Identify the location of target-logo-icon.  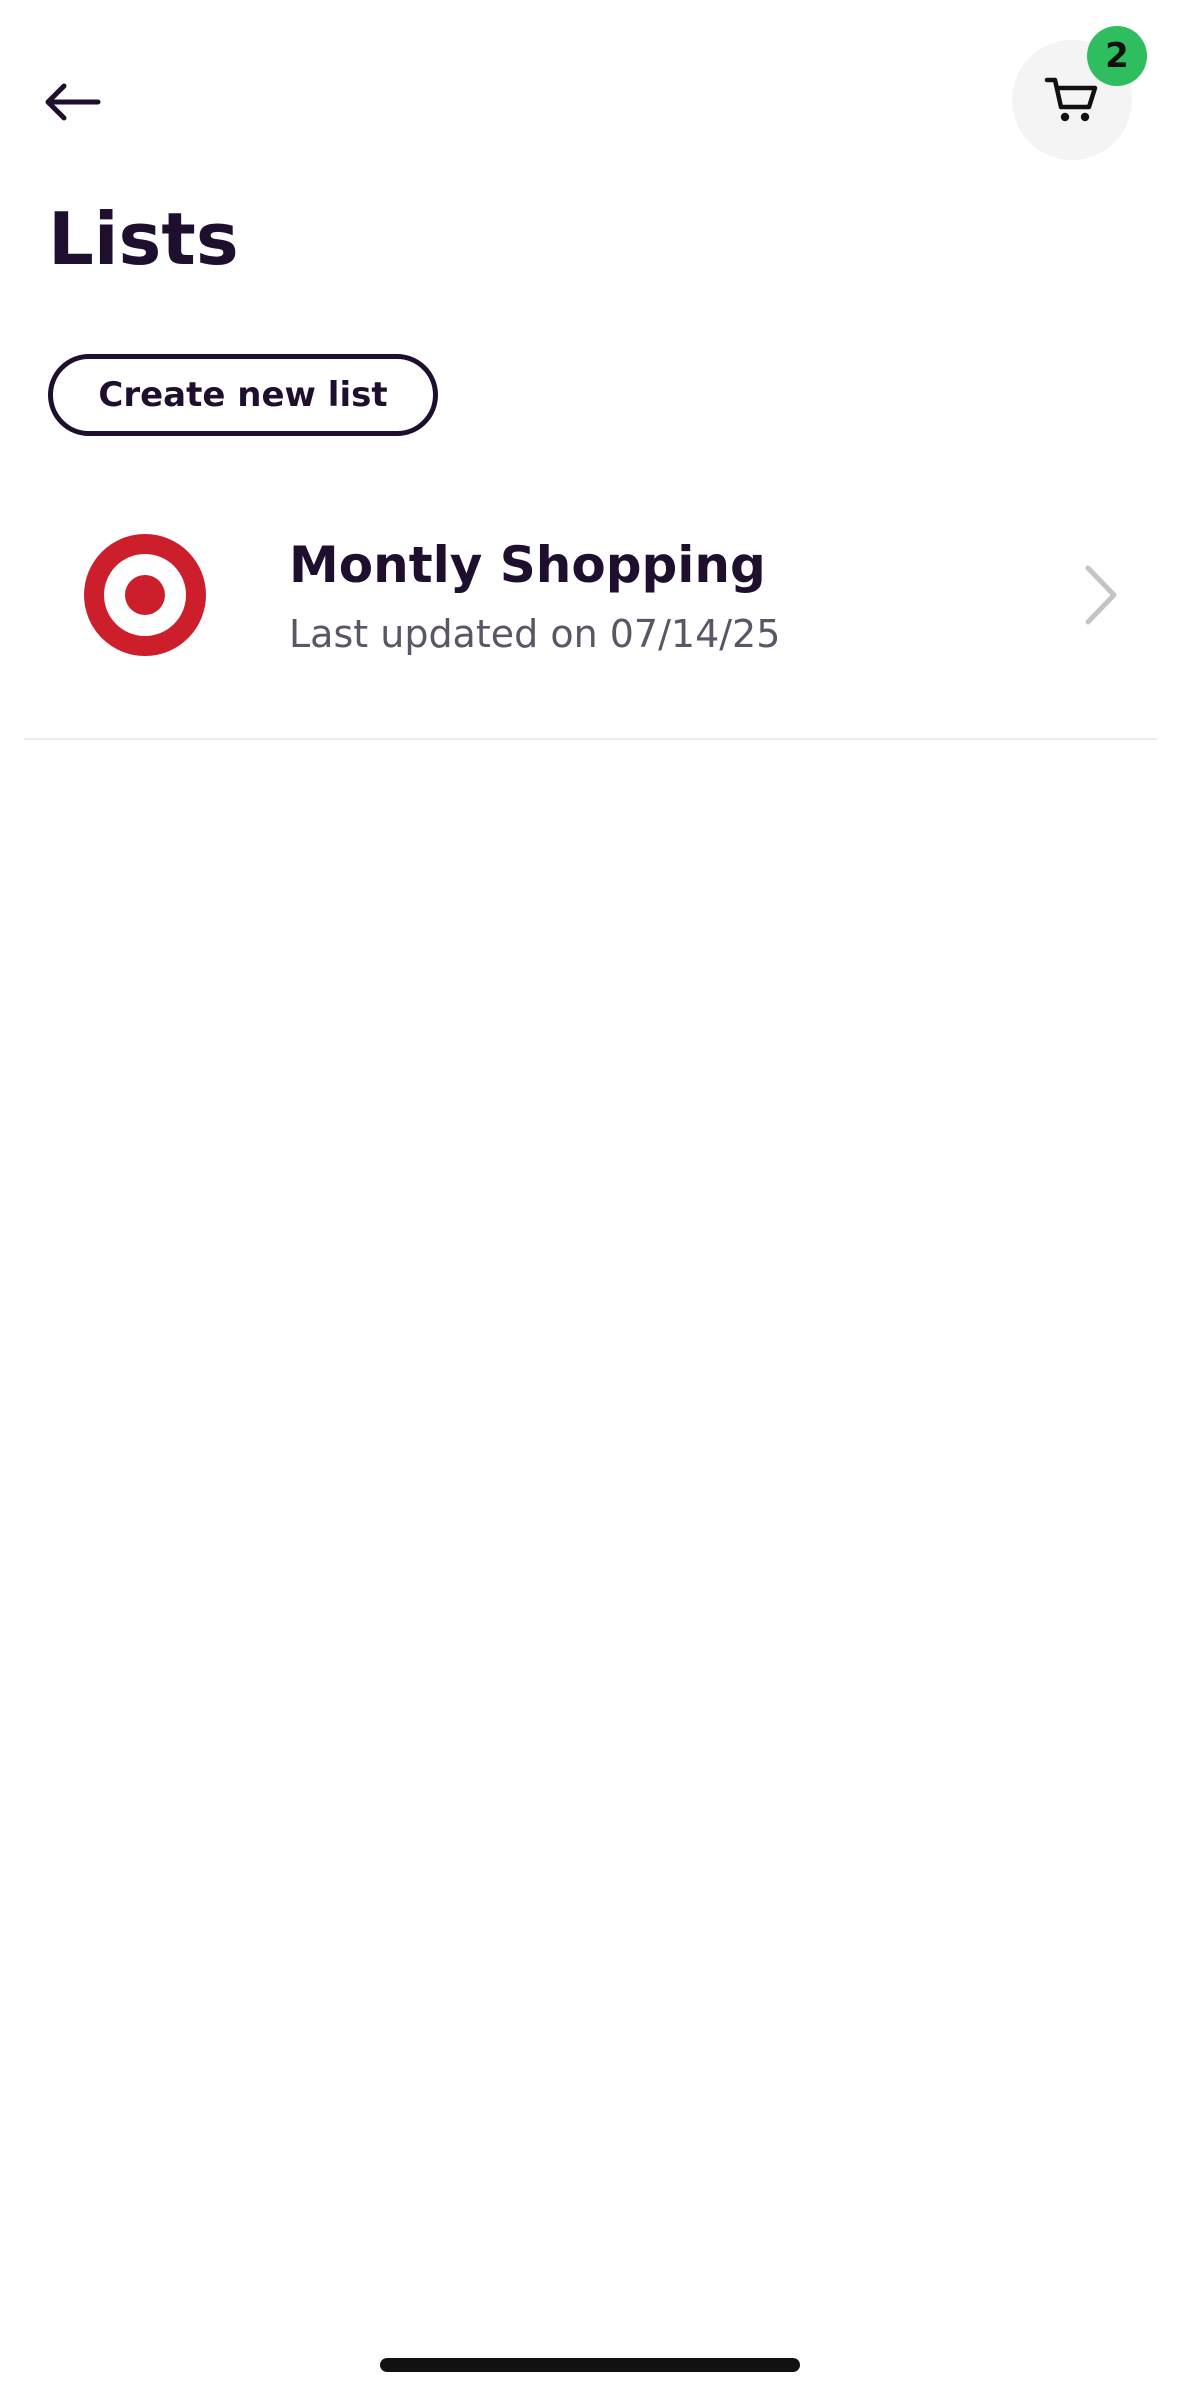
(145, 595).